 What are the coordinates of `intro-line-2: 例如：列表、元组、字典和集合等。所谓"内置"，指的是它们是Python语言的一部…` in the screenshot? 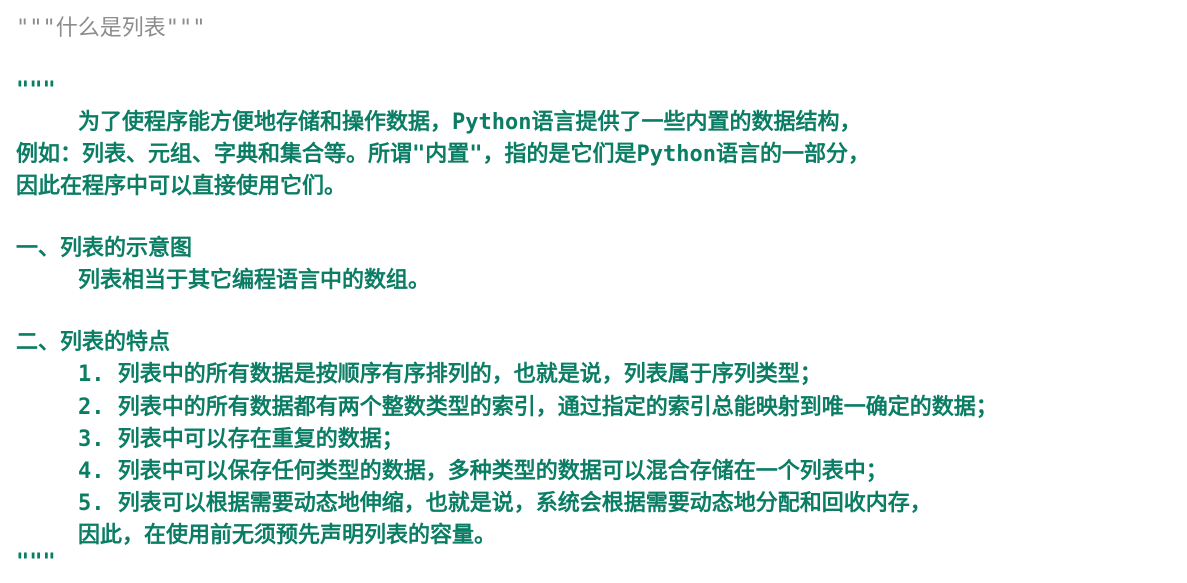 It's located at (443, 154).